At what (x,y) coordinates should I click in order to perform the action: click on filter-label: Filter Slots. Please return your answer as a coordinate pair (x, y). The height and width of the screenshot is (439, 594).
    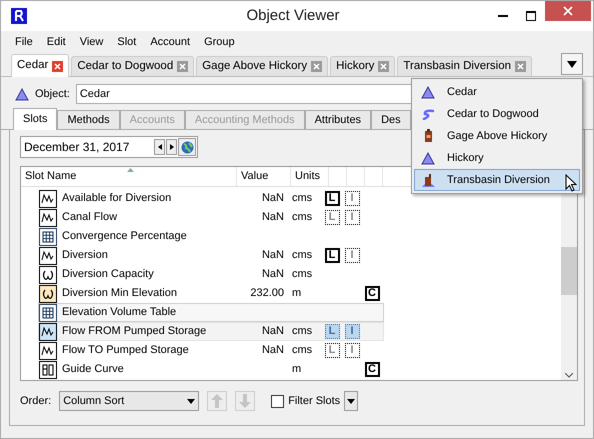
    Looking at the image, I should click on (314, 401).